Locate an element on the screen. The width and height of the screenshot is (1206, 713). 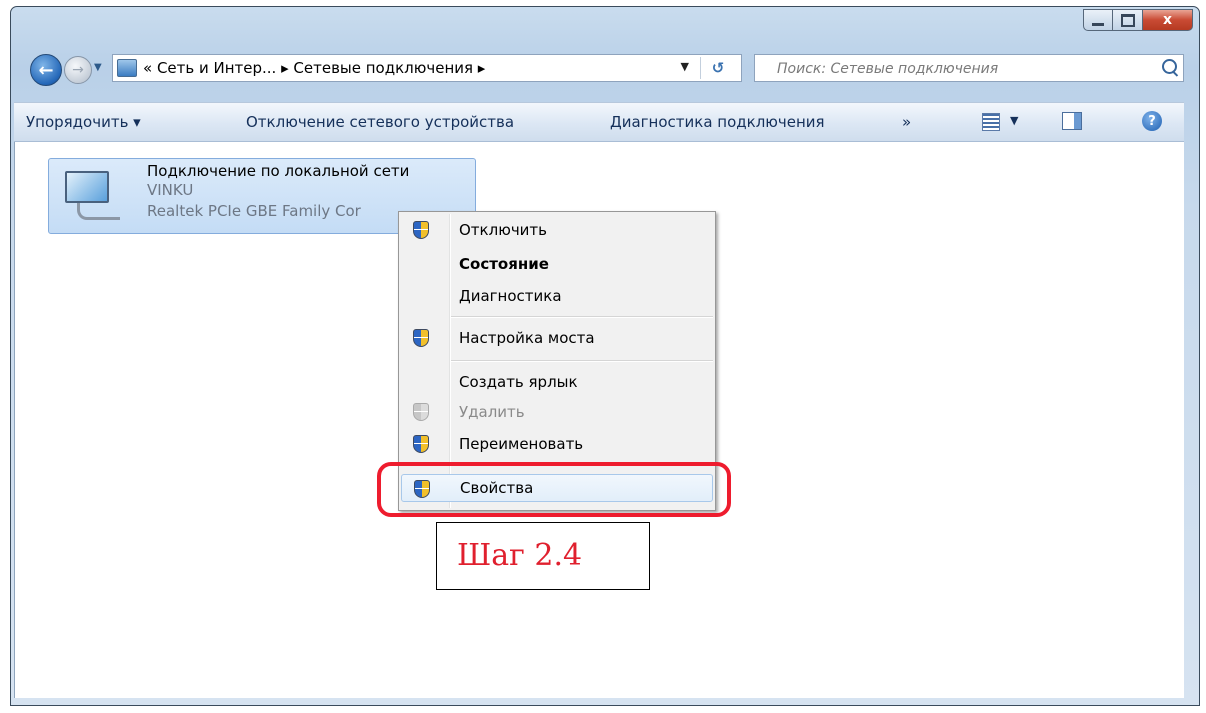
menu-item-label: Создать ярлык is located at coordinates (518, 382).